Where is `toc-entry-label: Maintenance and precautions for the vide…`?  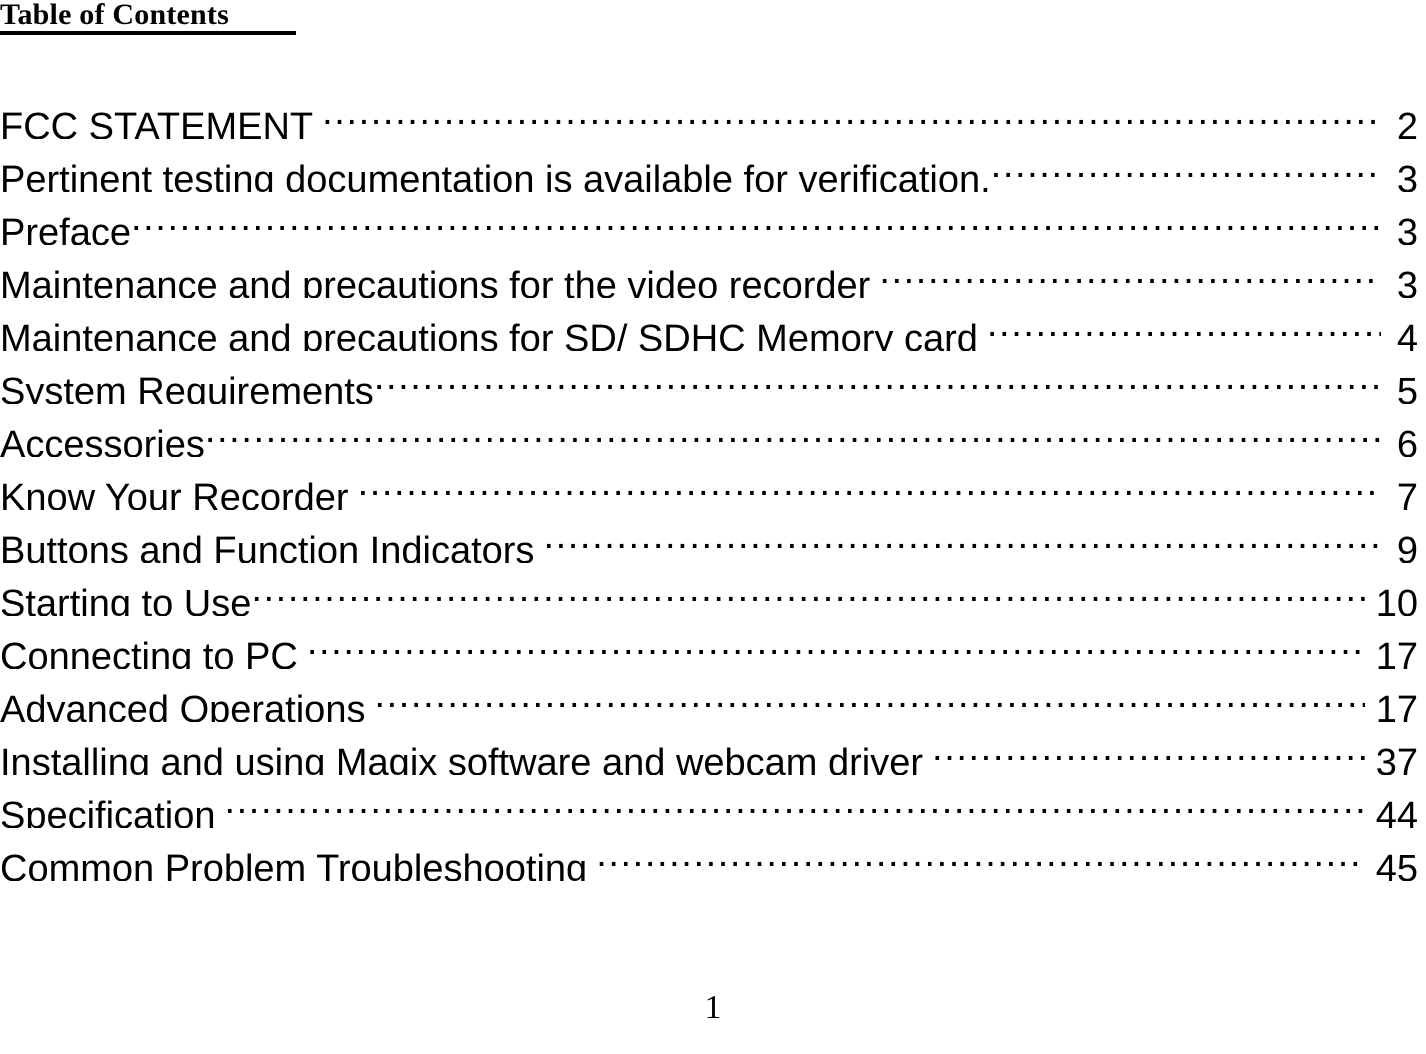 toc-entry-label: Maintenance and precautions for the vide… is located at coordinates (435, 281).